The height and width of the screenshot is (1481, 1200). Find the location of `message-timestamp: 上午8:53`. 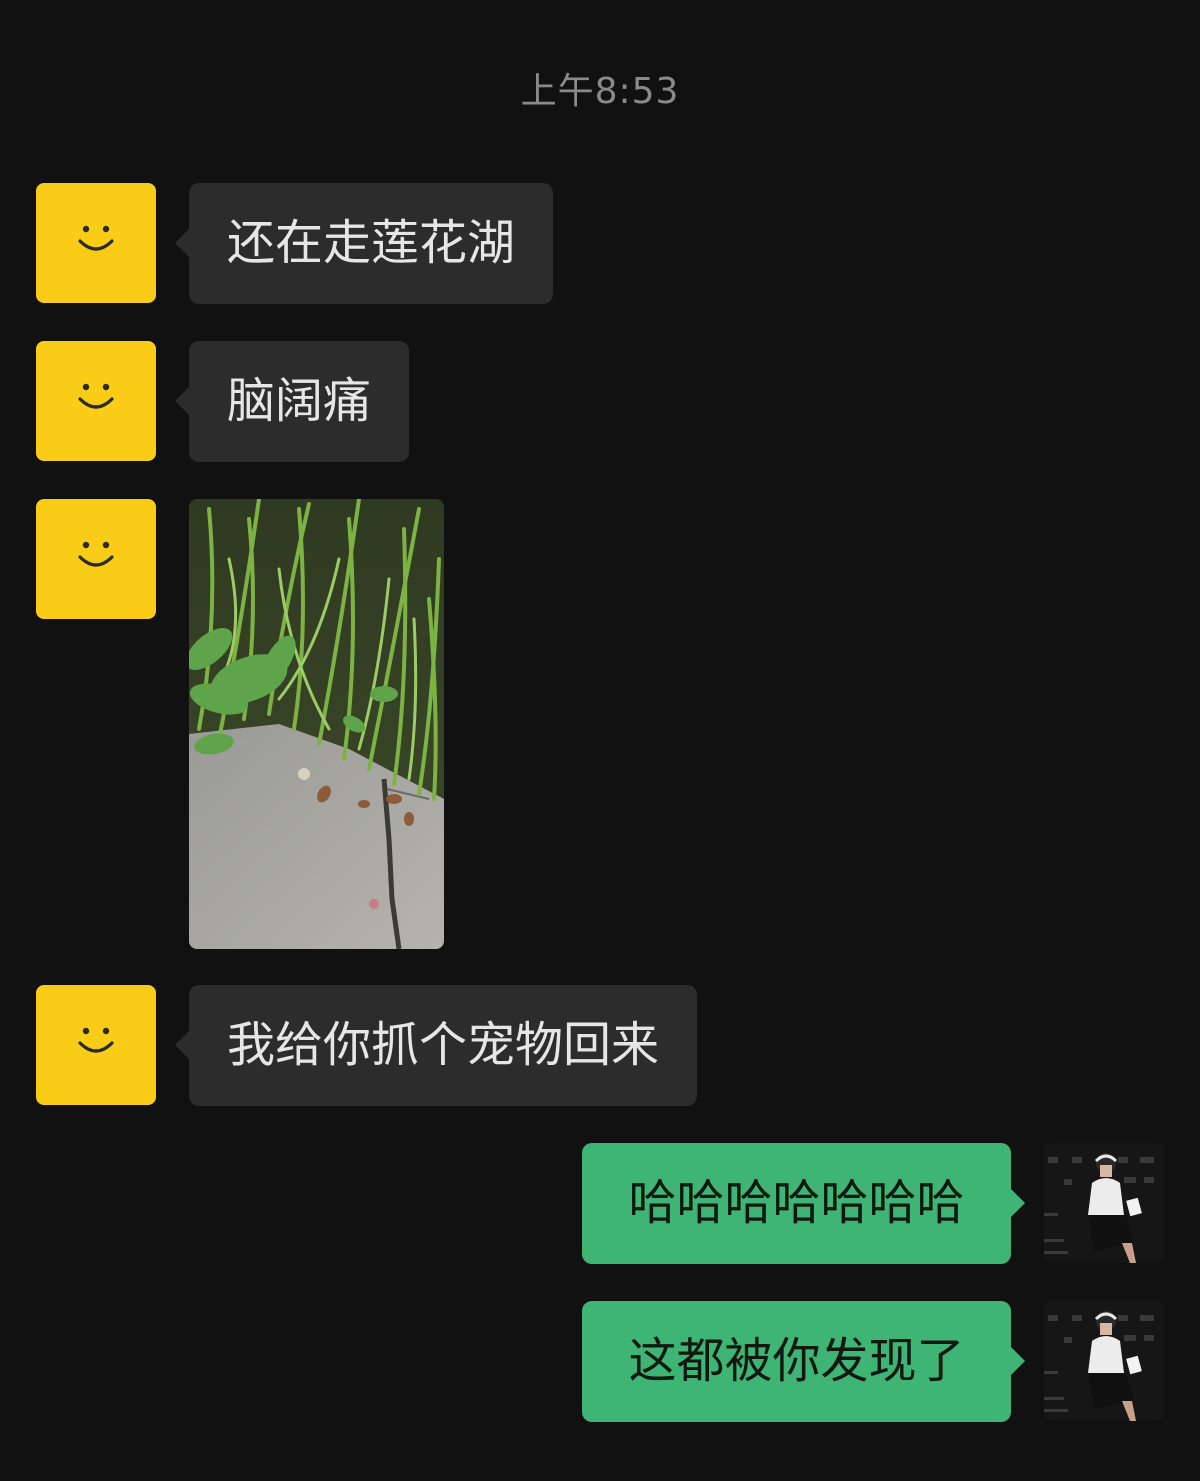

message-timestamp: 上午8:53 is located at coordinates (600, 91).